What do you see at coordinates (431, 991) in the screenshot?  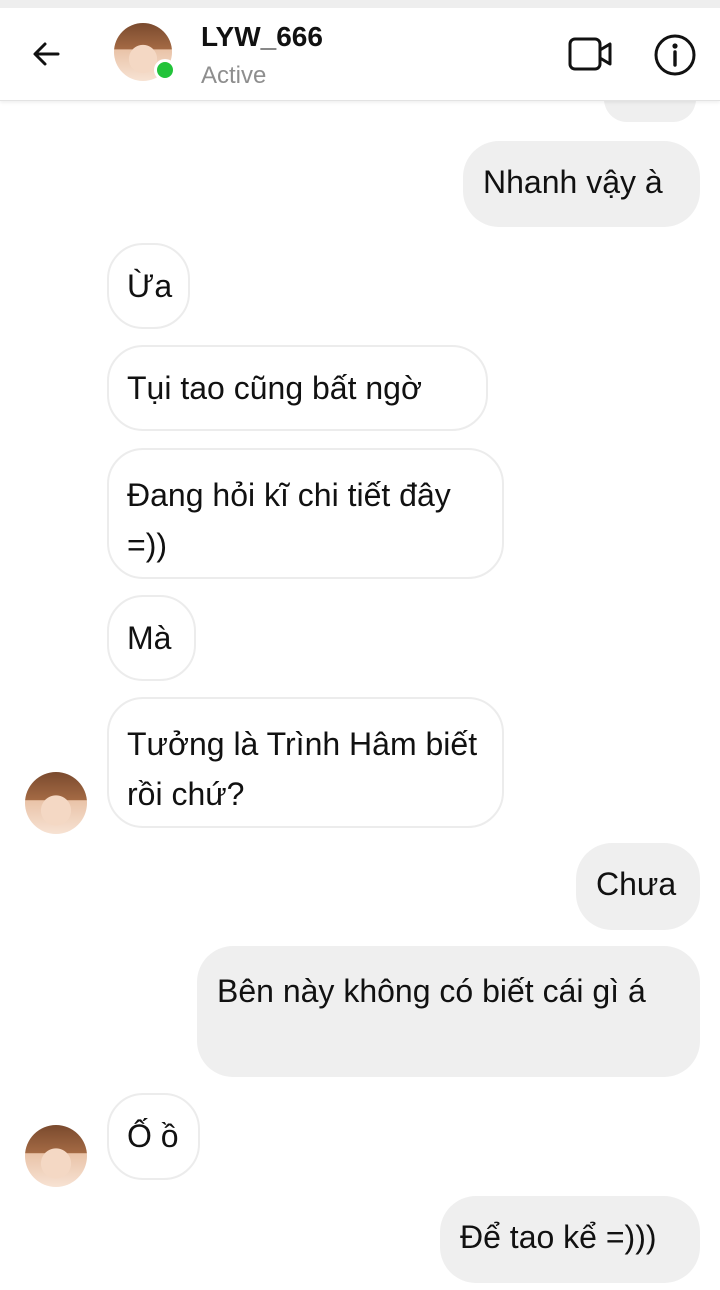 I see `message-text: Bên này không có biết cái gì á` at bounding box center [431, 991].